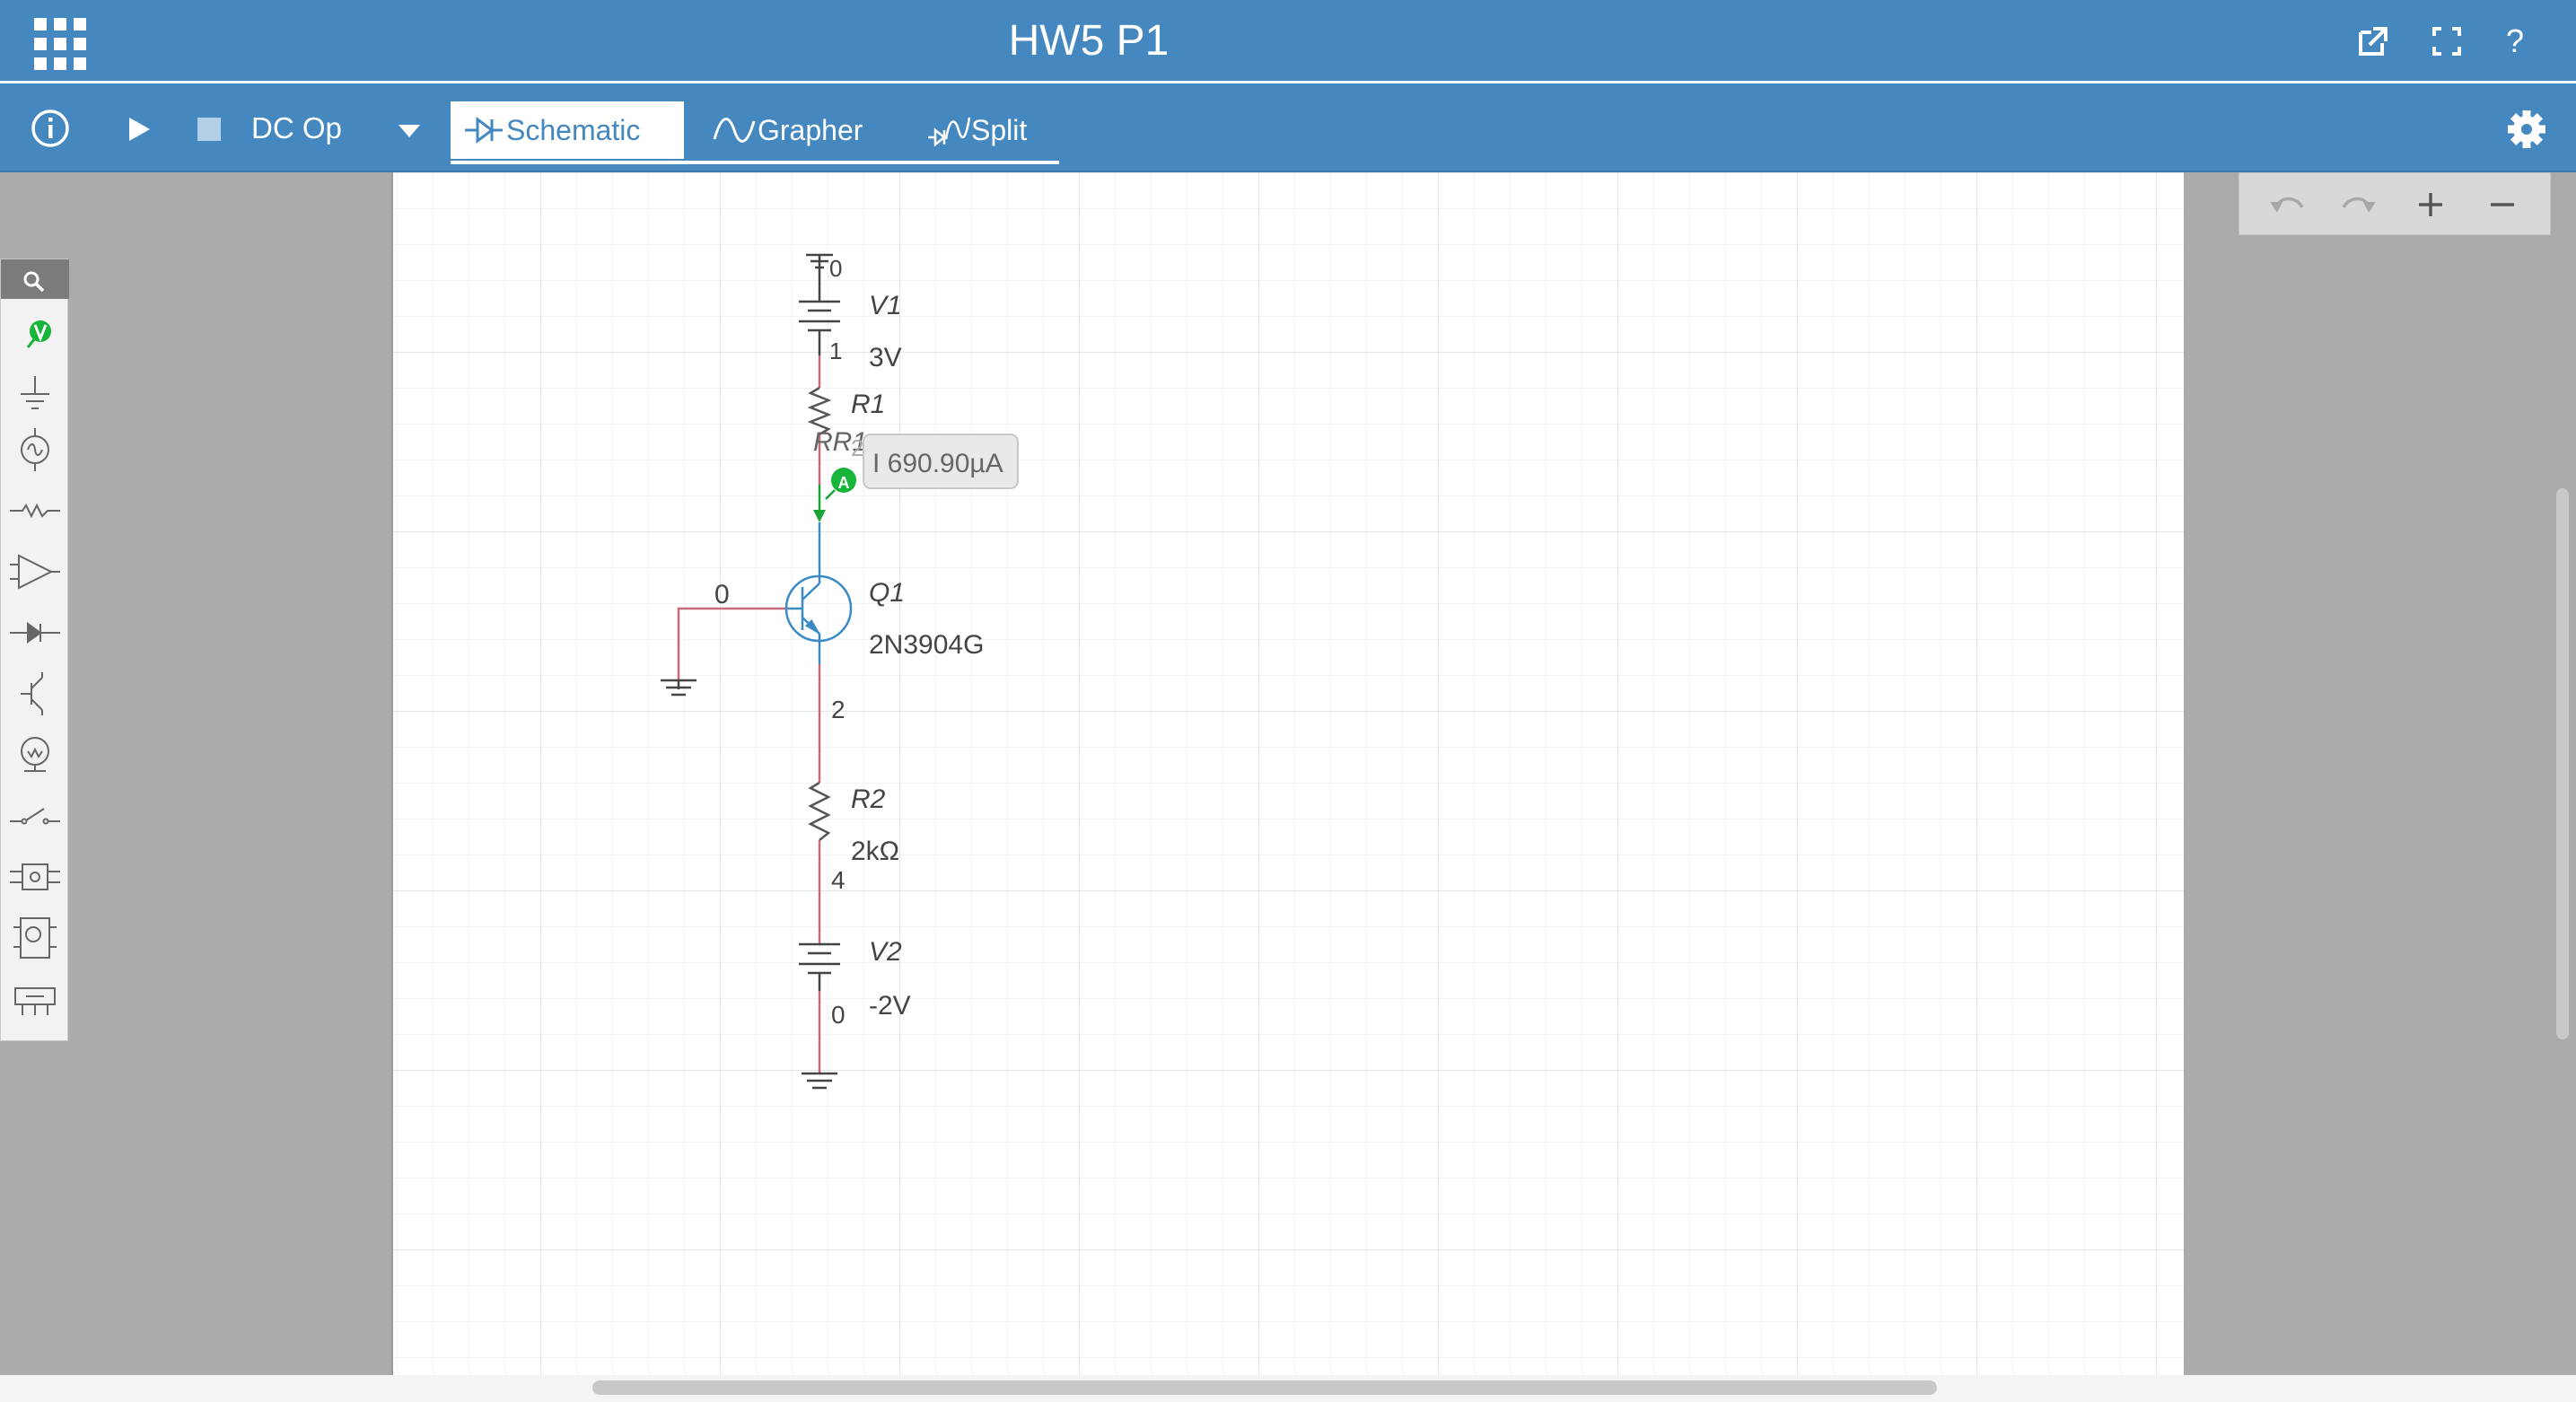  What do you see at coordinates (838, 880) in the screenshot?
I see `r2-node: 4` at bounding box center [838, 880].